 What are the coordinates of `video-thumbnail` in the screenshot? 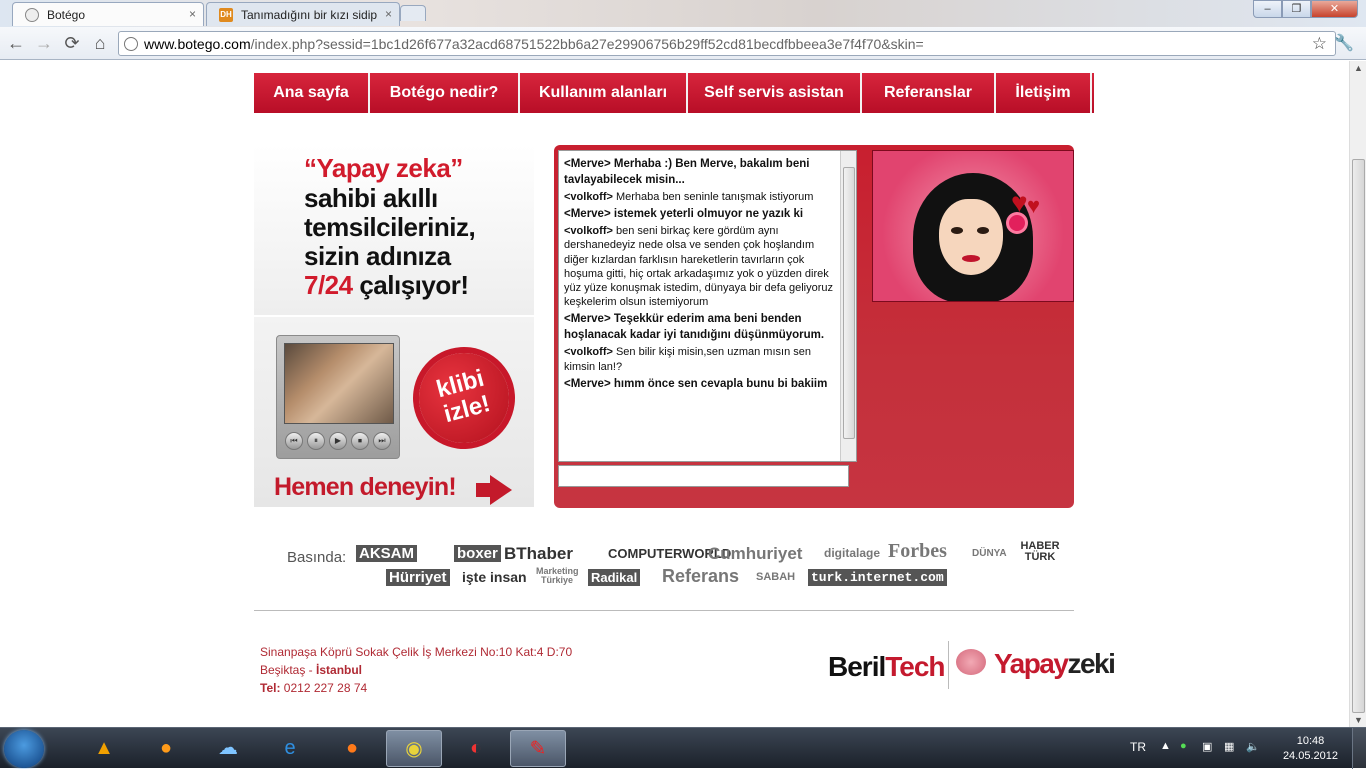 It's located at (339, 383).